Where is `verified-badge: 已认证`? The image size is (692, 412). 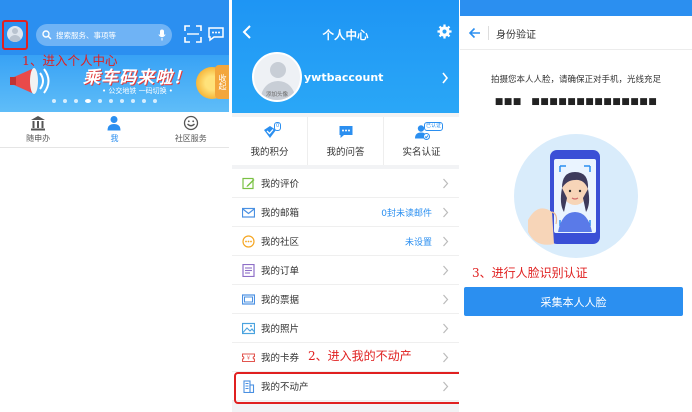 verified-badge: 已认证 is located at coordinates (434, 126).